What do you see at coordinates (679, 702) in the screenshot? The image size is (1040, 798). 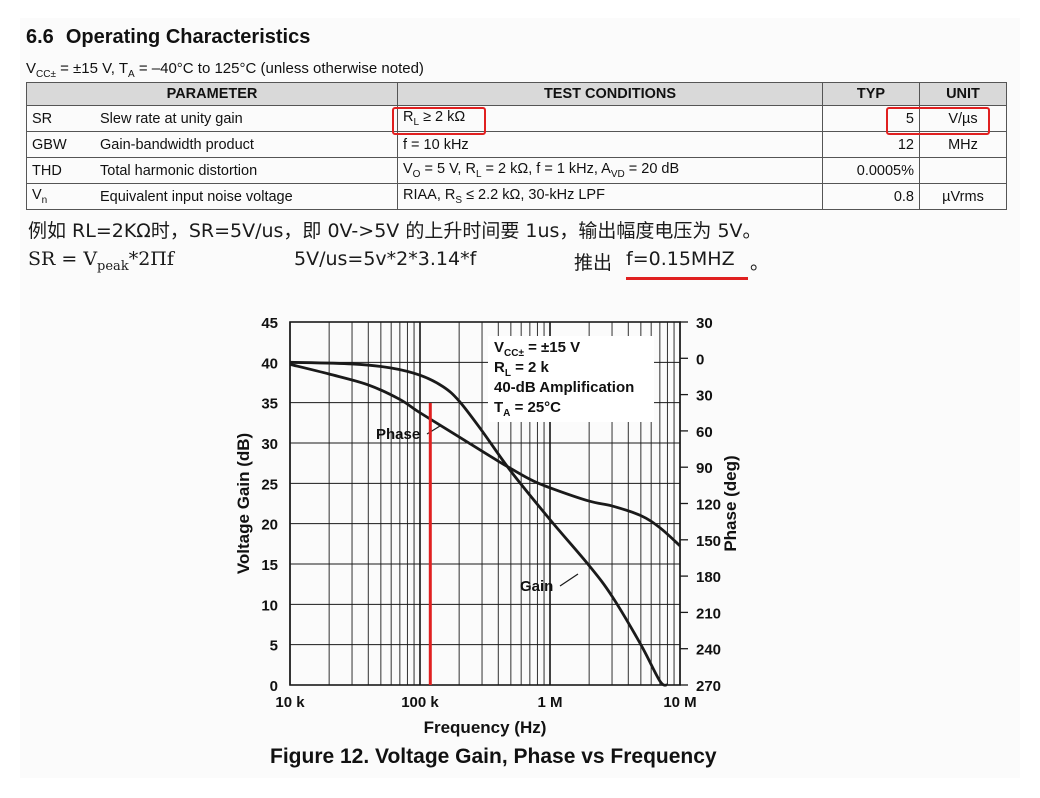 I see `x-tick-label: 10 M` at bounding box center [679, 702].